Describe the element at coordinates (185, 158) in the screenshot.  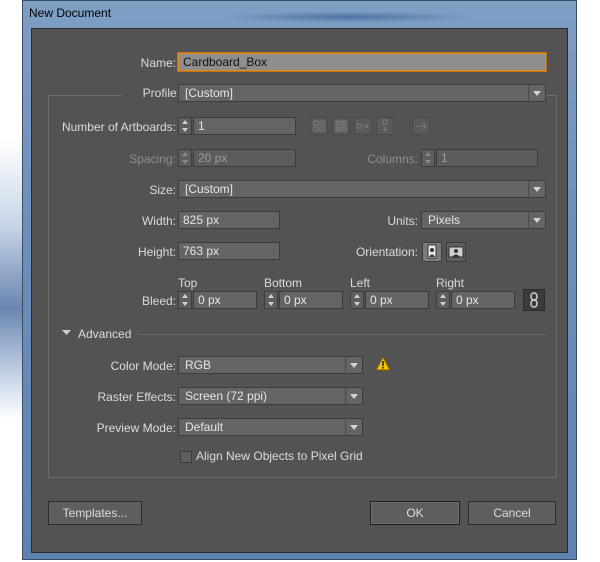
I see `spacing-stepper` at that location.